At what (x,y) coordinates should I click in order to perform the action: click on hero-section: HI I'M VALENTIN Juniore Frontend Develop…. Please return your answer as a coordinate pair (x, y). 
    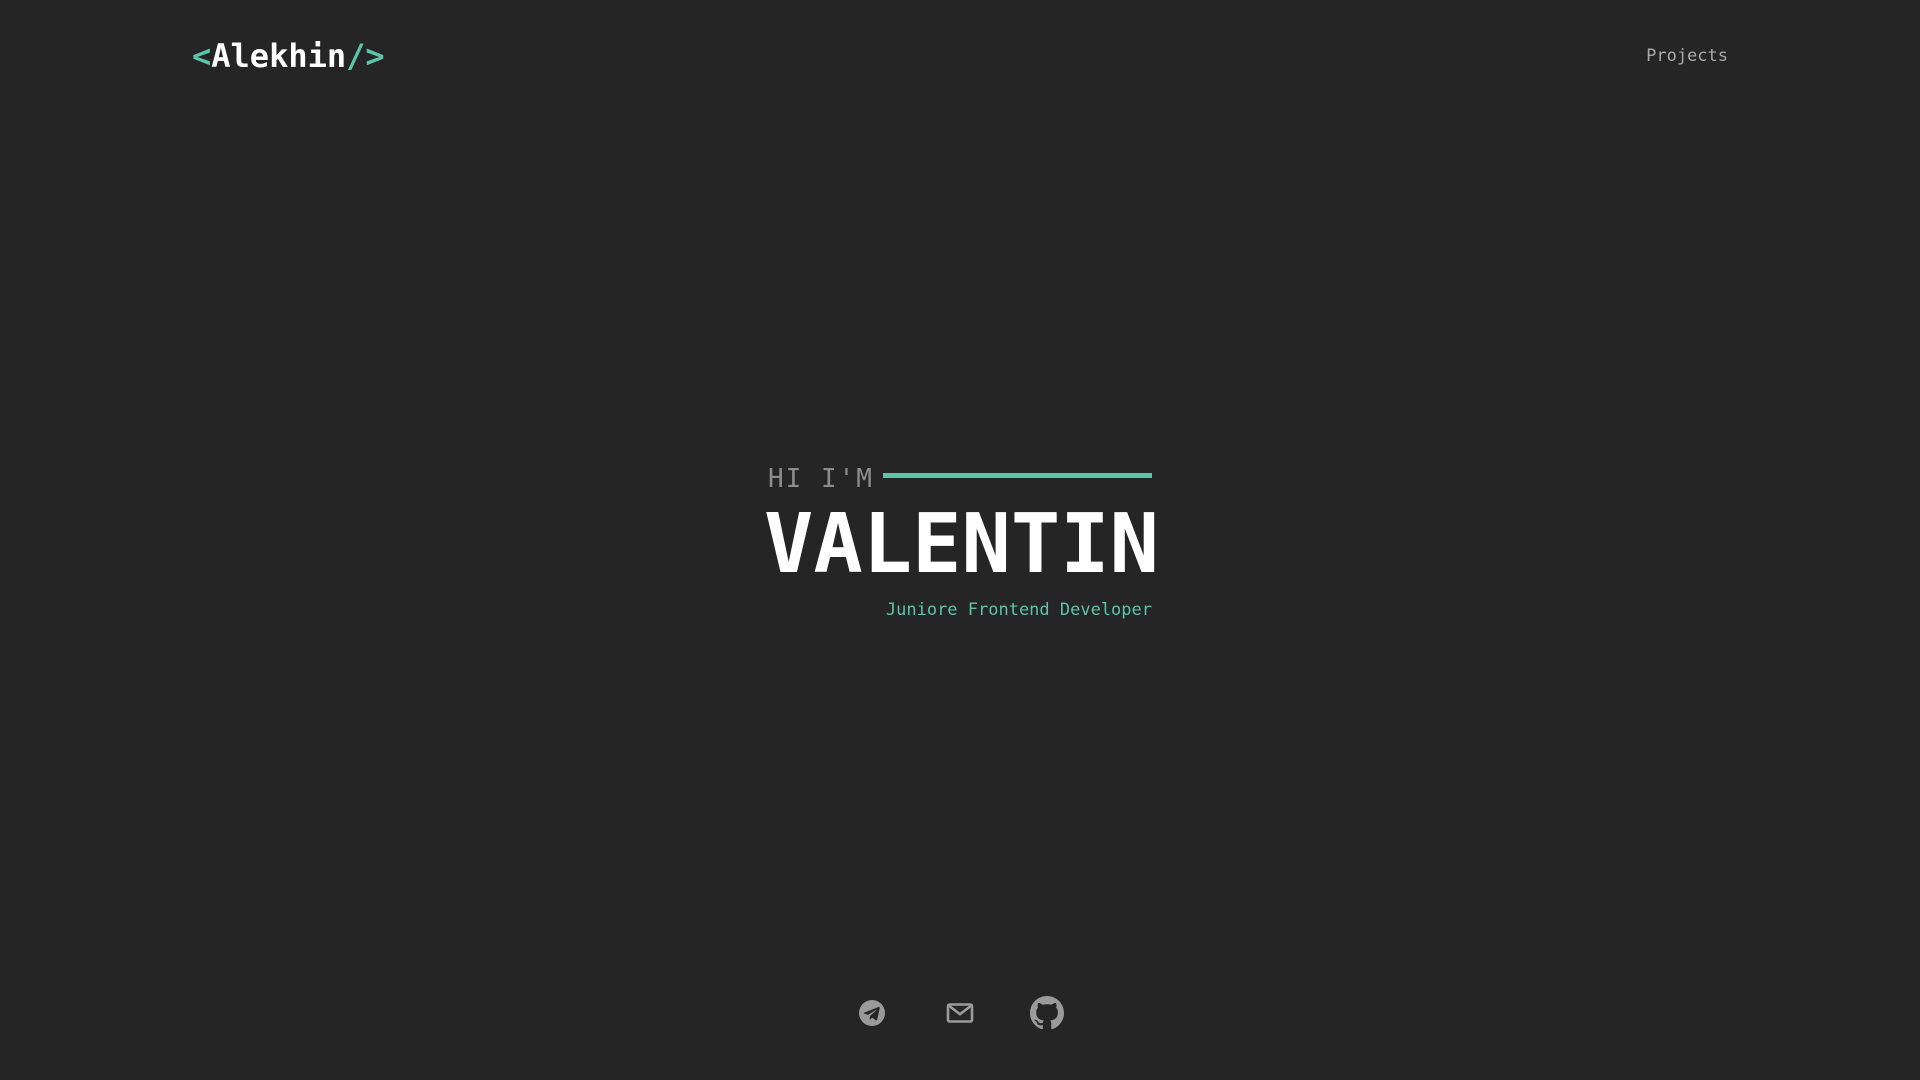
    Looking at the image, I should click on (961, 537).